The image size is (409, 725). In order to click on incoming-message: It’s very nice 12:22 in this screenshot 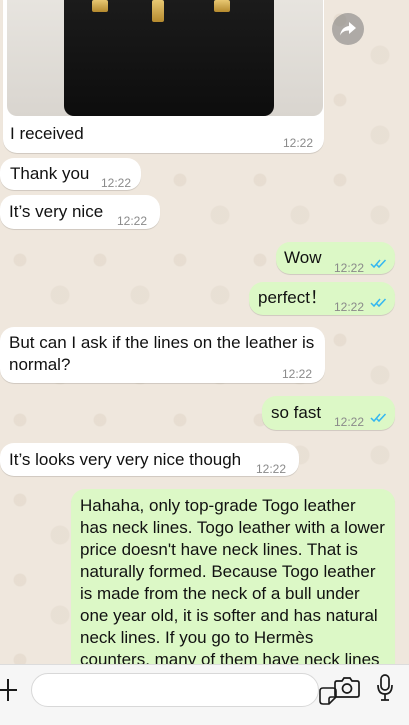, I will do `click(80, 212)`.